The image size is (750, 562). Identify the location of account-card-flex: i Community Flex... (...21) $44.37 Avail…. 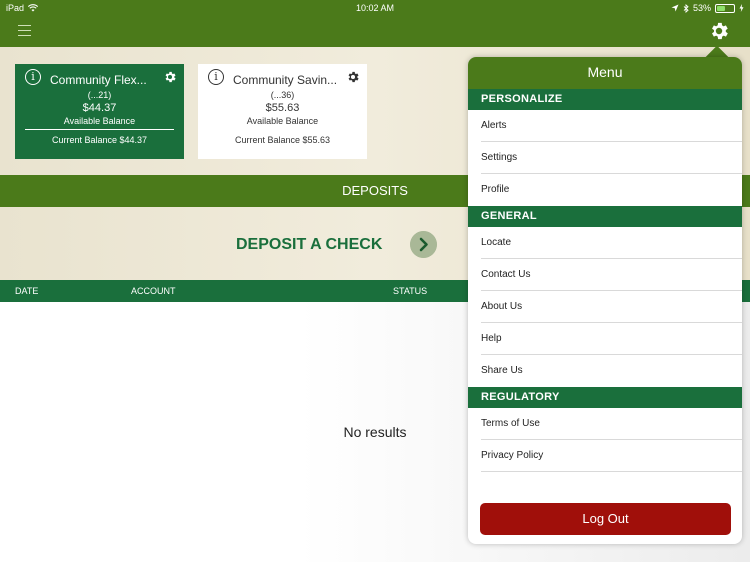
(99, 111).